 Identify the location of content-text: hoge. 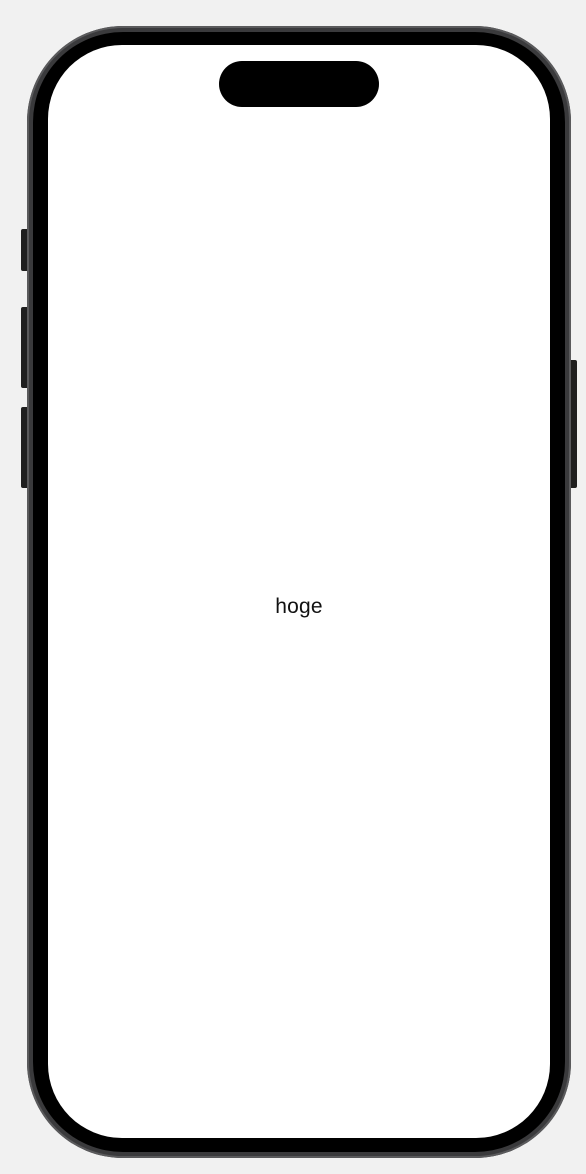
(299, 606).